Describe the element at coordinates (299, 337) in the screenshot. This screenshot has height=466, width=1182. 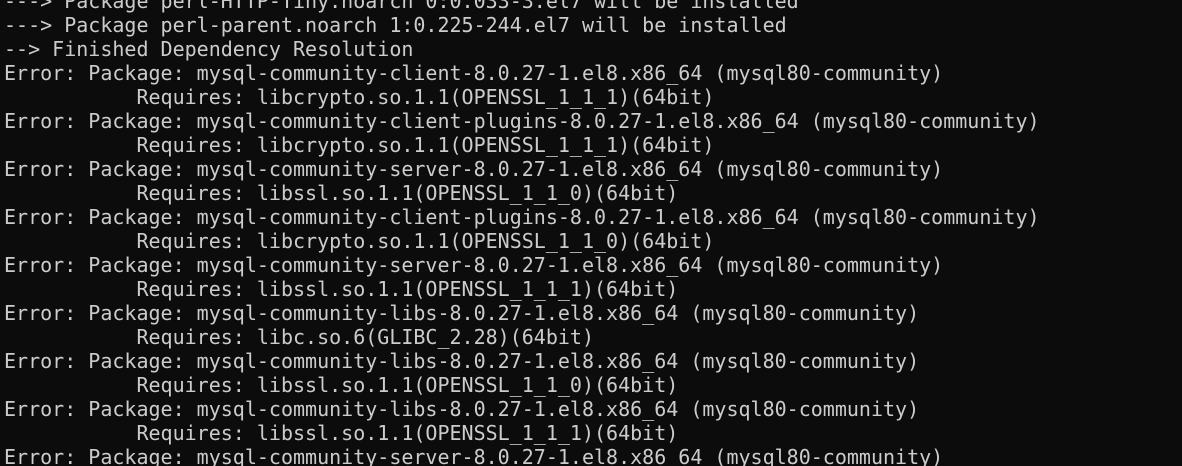
I see `terminal-line: Requires: libc.so.6(GLIBC_2.28)(64bit)` at that location.